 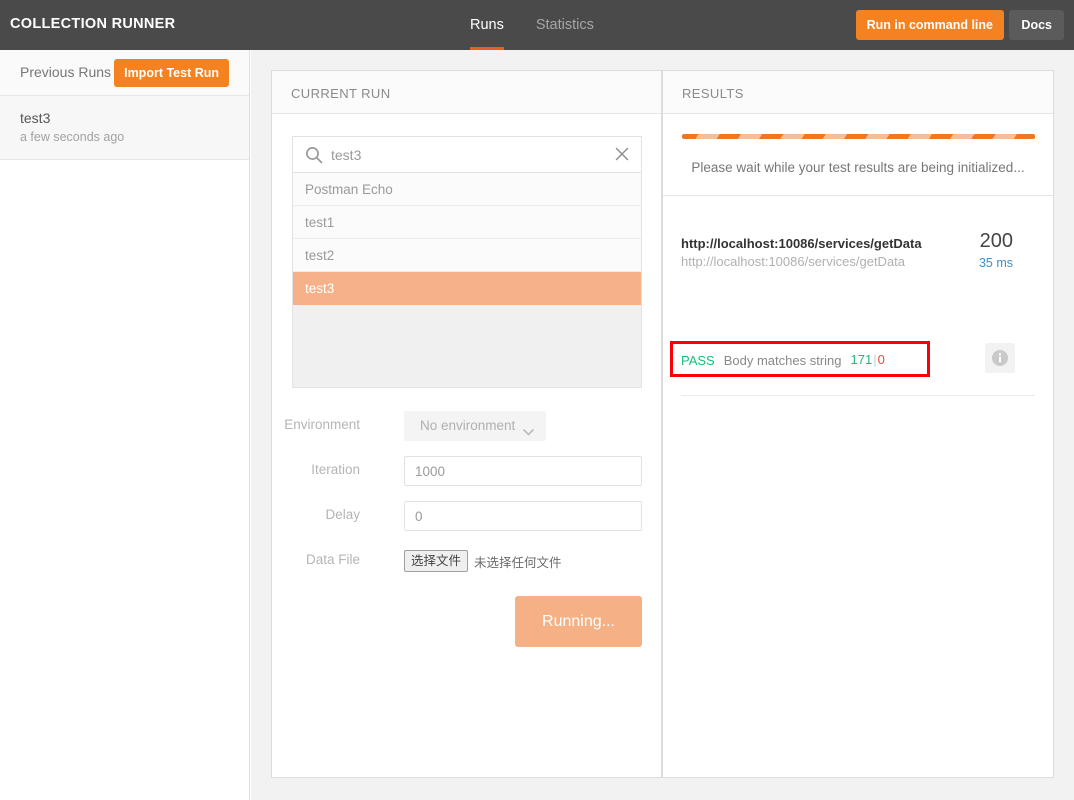 I want to click on environment-select: No environment, so click(x=475, y=426).